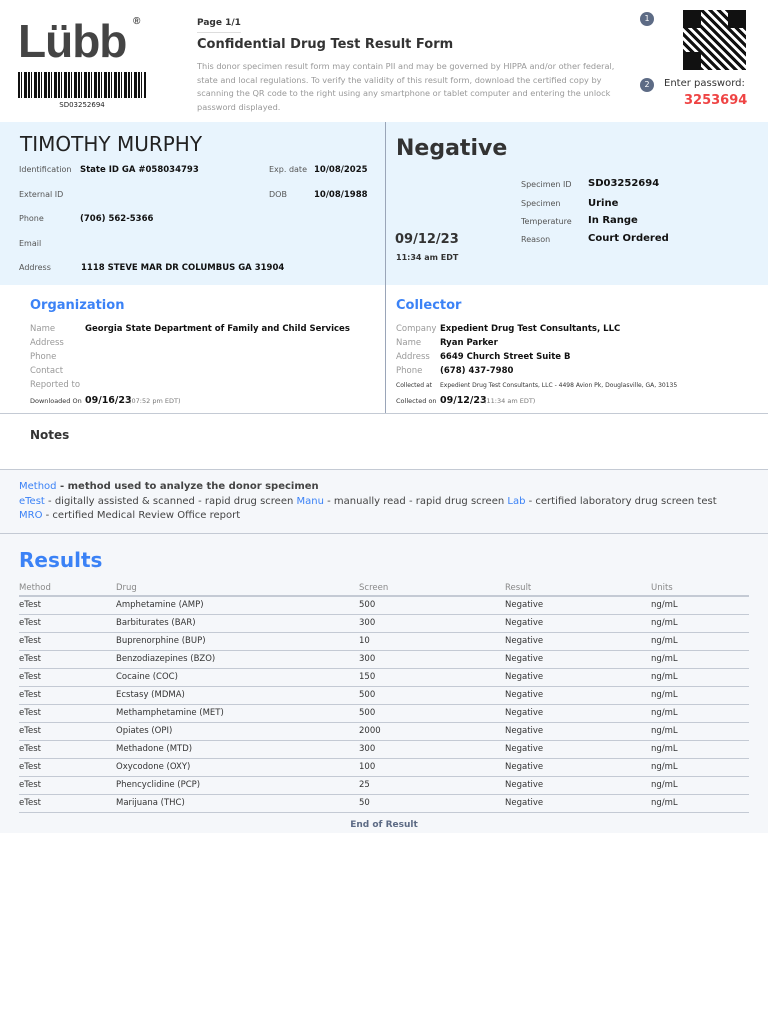  I want to click on collector-address-value: 6649 Church Street Suite B, so click(505, 357).